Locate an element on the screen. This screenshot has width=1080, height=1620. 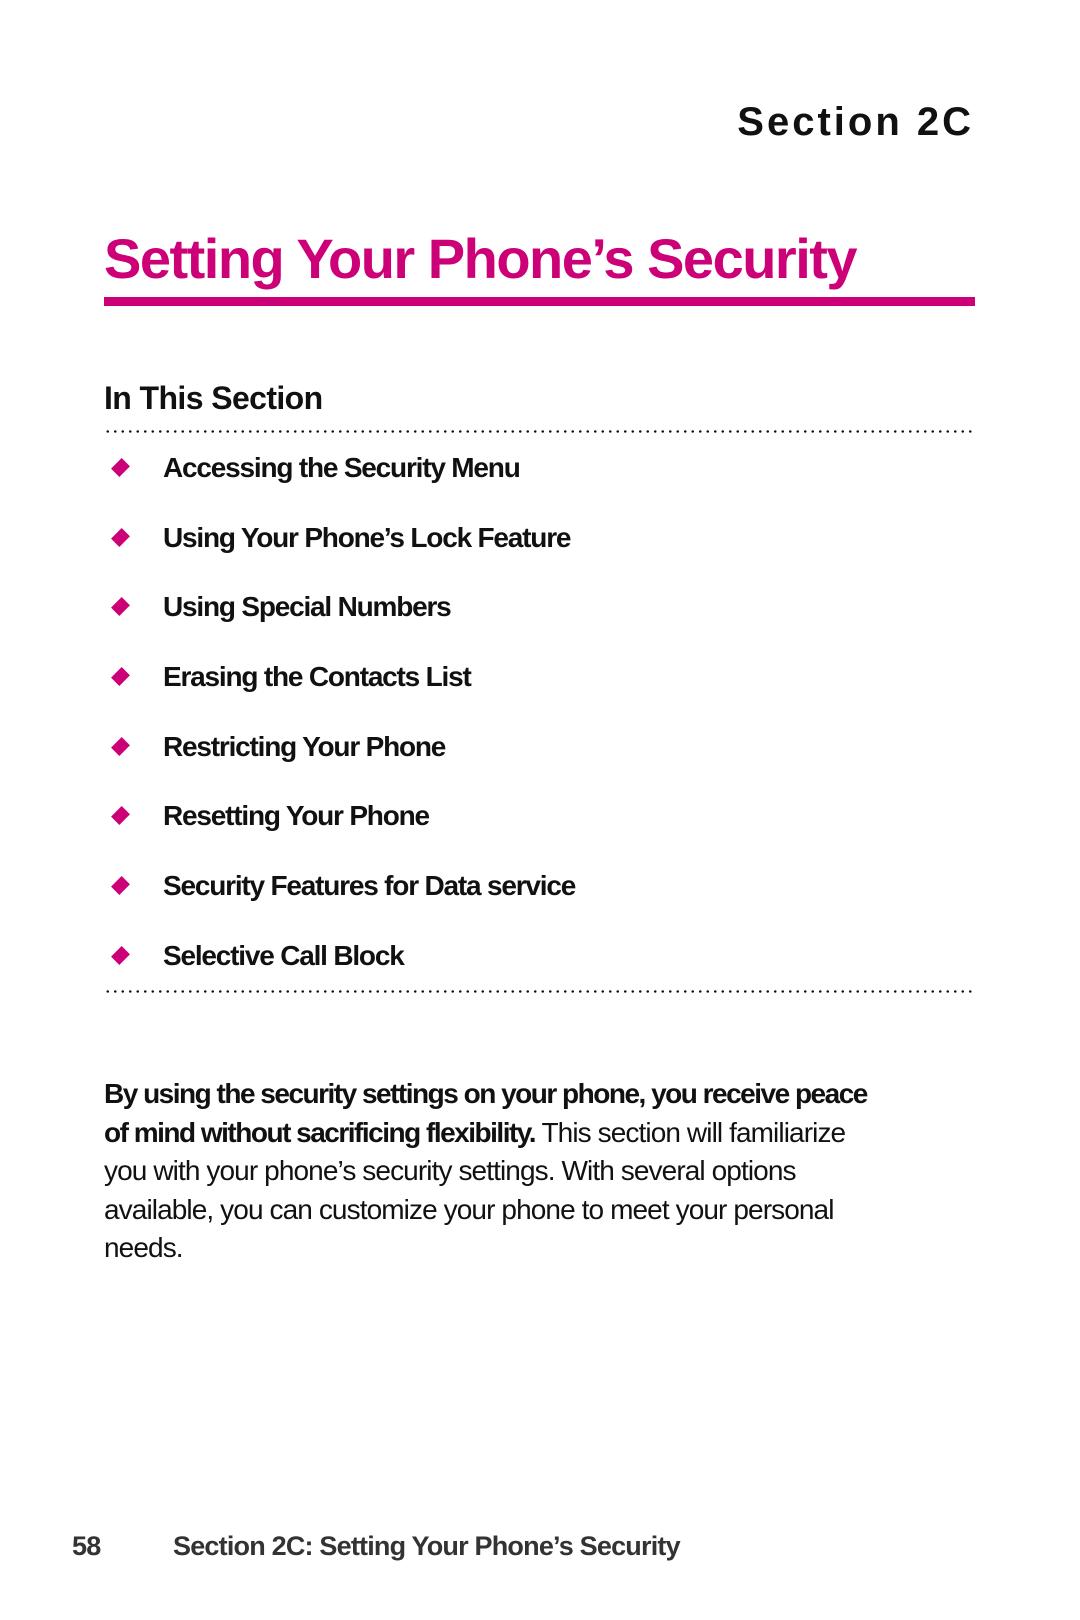
list-item: Using Your Phone’s Lock Feature is located at coordinates (534, 555).